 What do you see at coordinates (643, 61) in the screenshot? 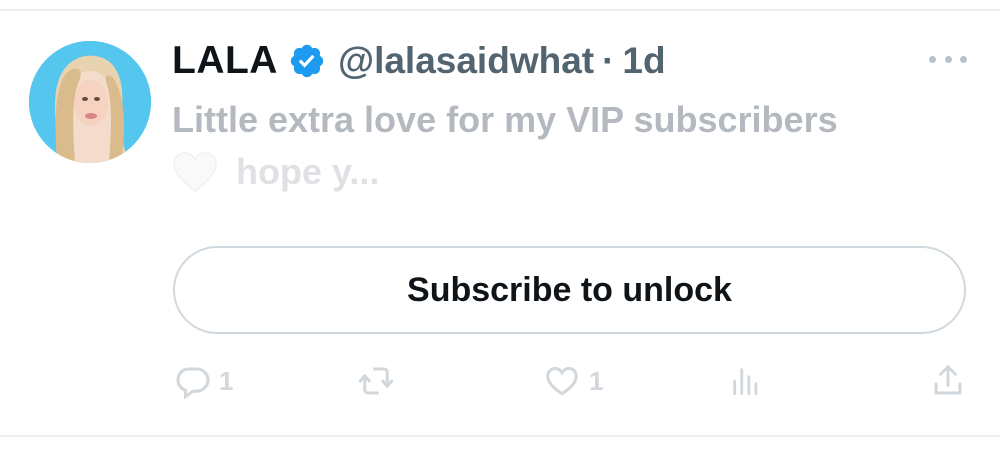
I see `timestamp: 1d` at bounding box center [643, 61].